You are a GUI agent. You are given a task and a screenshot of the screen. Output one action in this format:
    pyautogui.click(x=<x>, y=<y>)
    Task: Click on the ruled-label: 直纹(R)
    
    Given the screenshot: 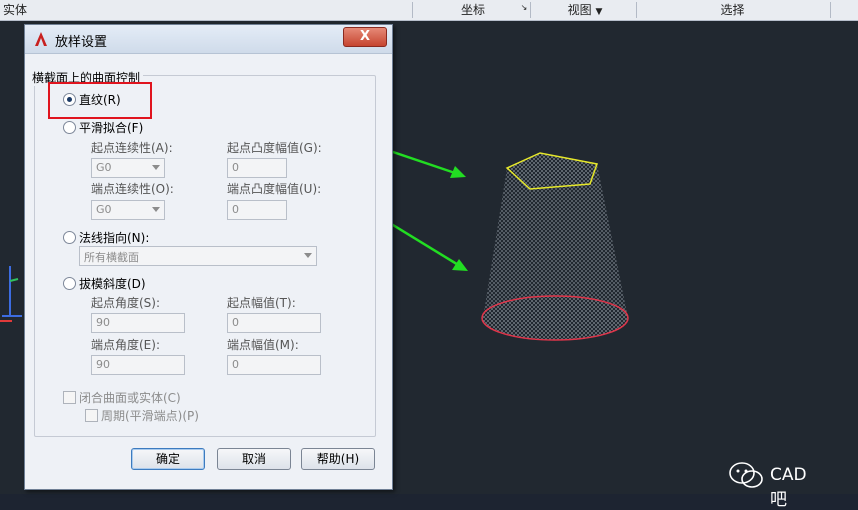 What is the action you would take?
    pyautogui.click(x=100, y=99)
    